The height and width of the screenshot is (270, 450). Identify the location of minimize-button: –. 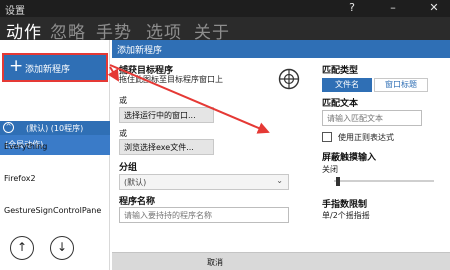
(393, 7).